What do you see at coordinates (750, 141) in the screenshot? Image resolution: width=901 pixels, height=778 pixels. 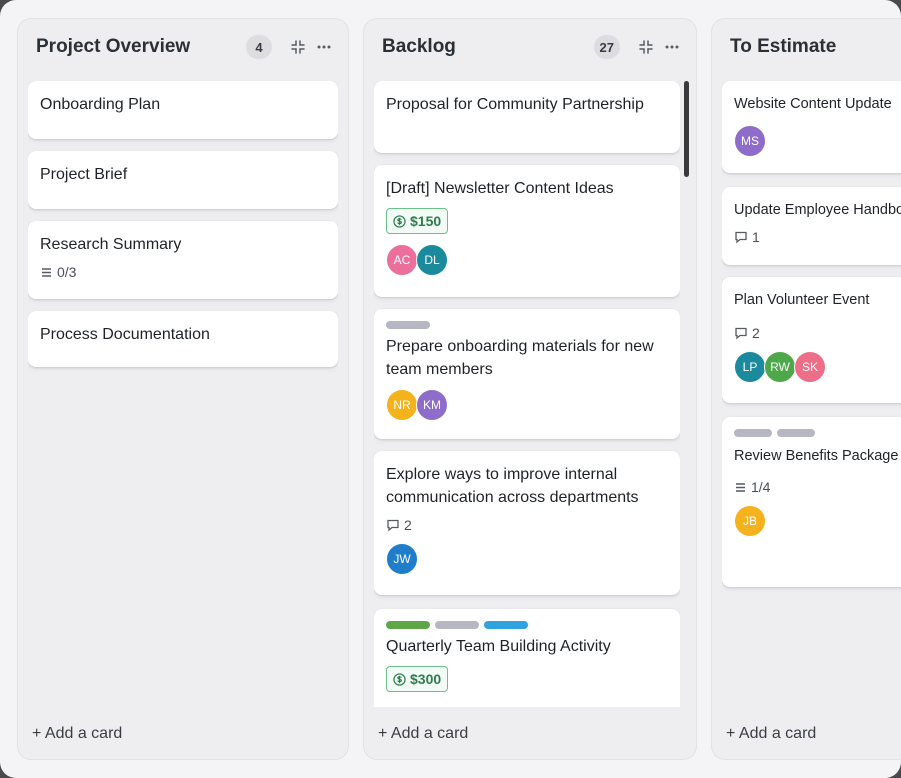 I see `avatar: MS` at bounding box center [750, 141].